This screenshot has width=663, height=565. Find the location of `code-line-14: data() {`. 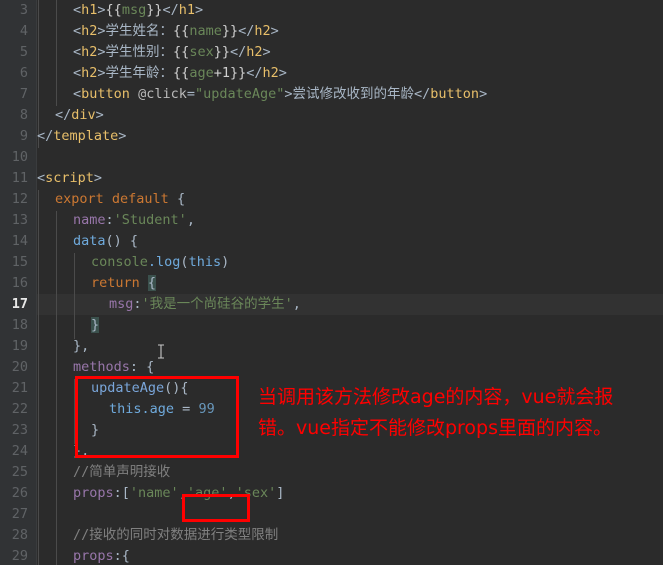

code-line-14: data() { is located at coordinates (106, 241).